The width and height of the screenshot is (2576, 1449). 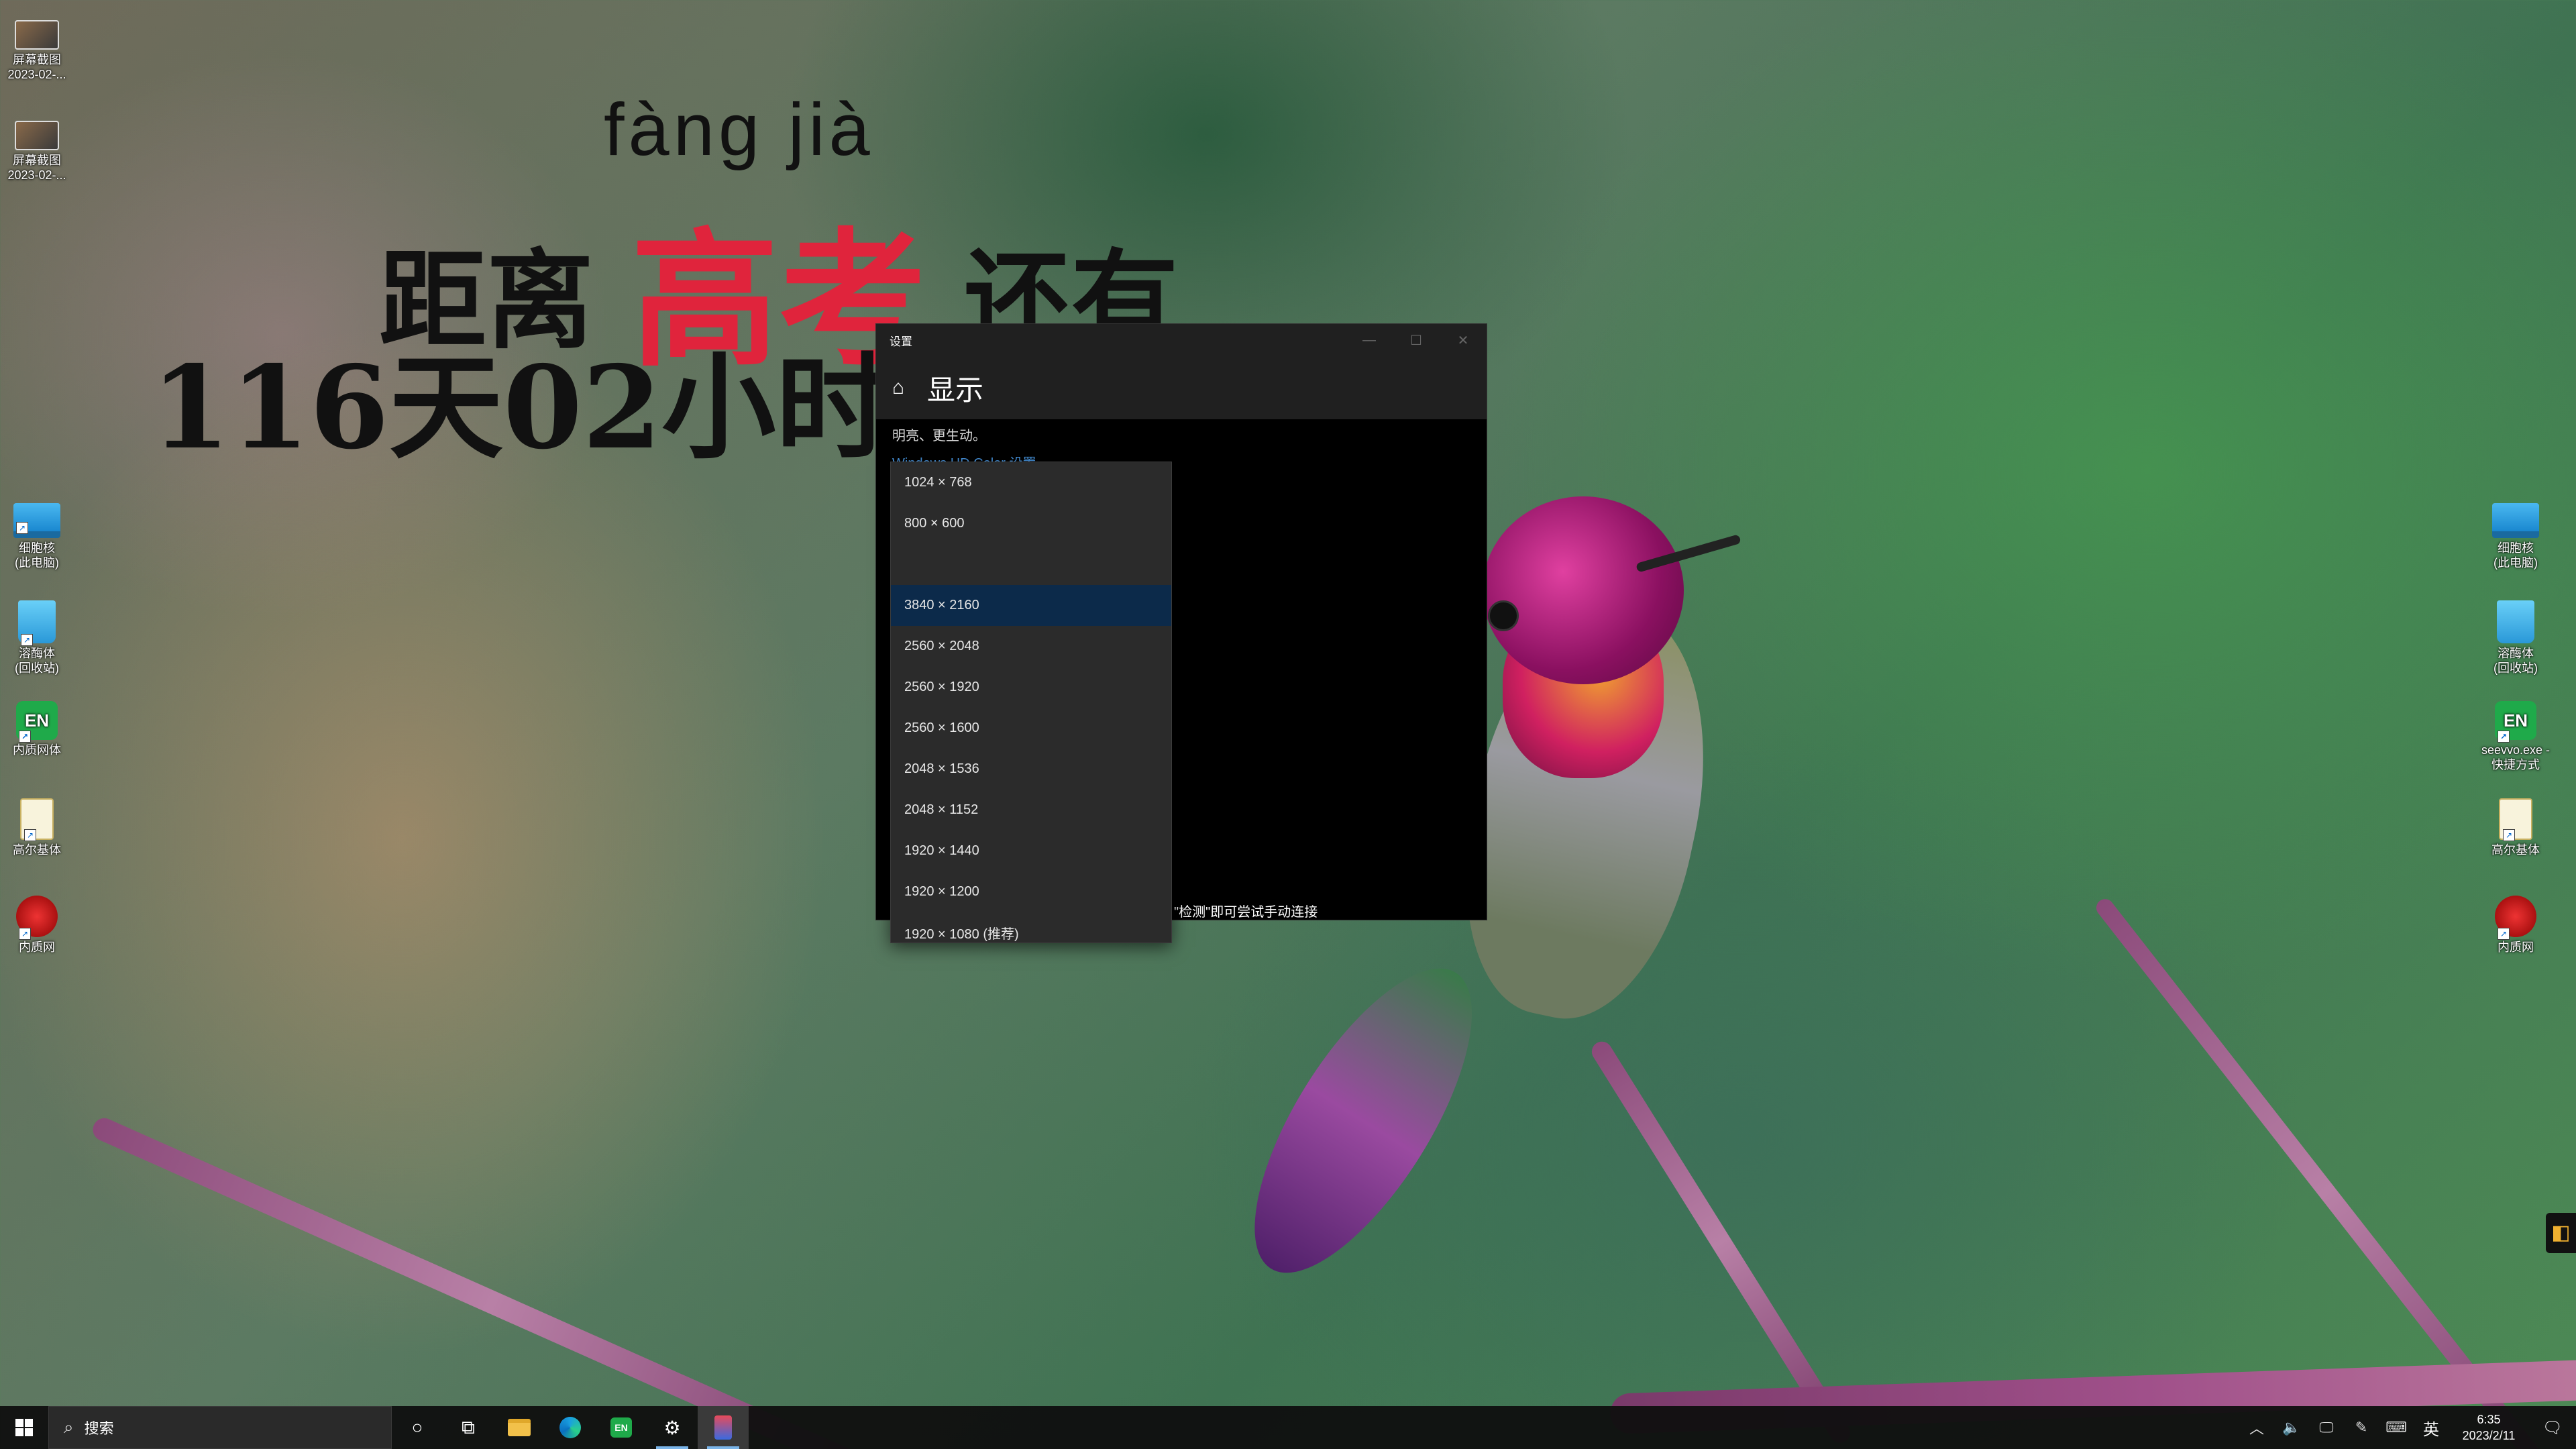 I want to click on window-controls: — ☐ ✕, so click(x=1416, y=340).